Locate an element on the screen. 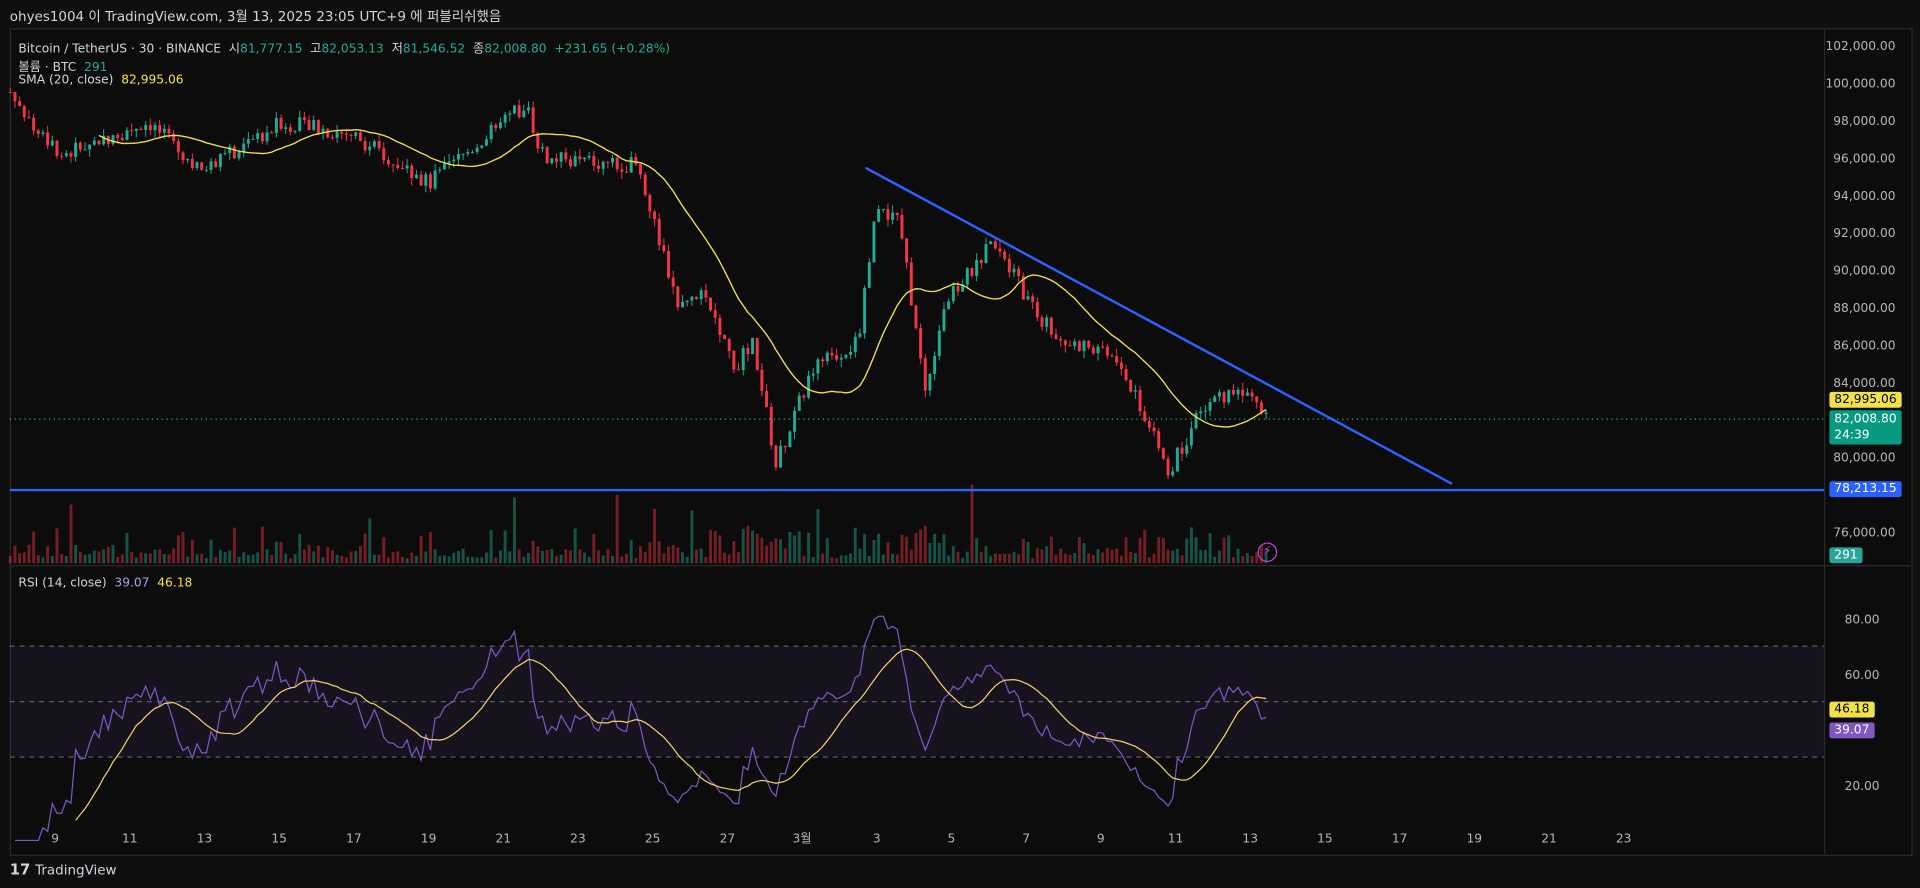  tradingview-logo-icon: 𝟭𝟳 is located at coordinates (20, 869).